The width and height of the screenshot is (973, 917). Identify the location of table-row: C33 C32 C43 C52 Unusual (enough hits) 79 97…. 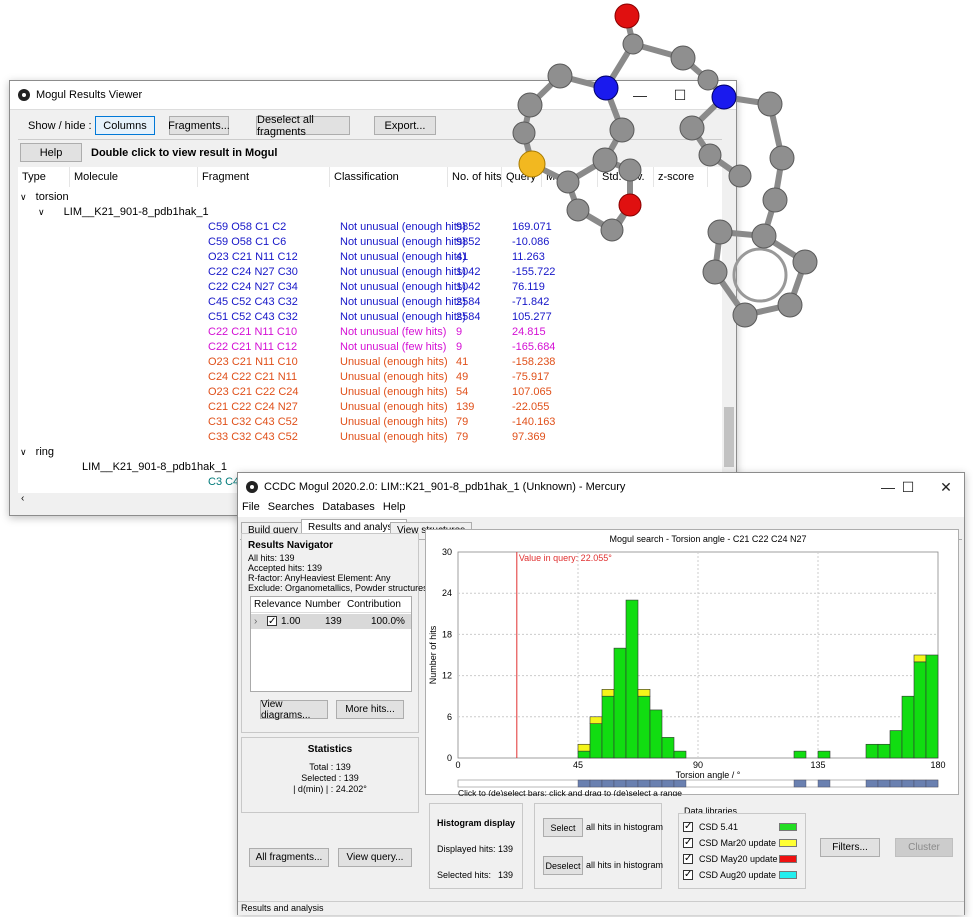
(368, 437).